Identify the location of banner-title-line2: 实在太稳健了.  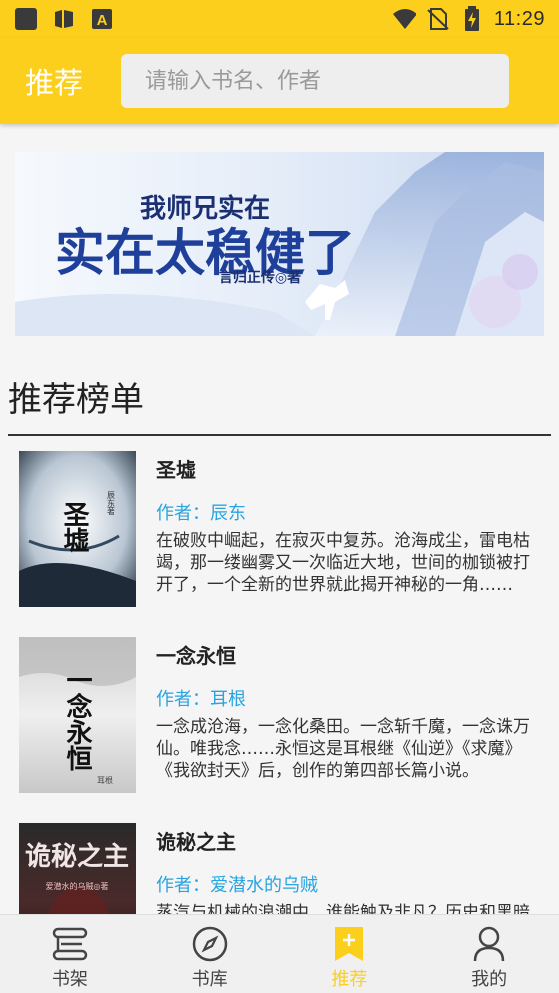
(205, 252).